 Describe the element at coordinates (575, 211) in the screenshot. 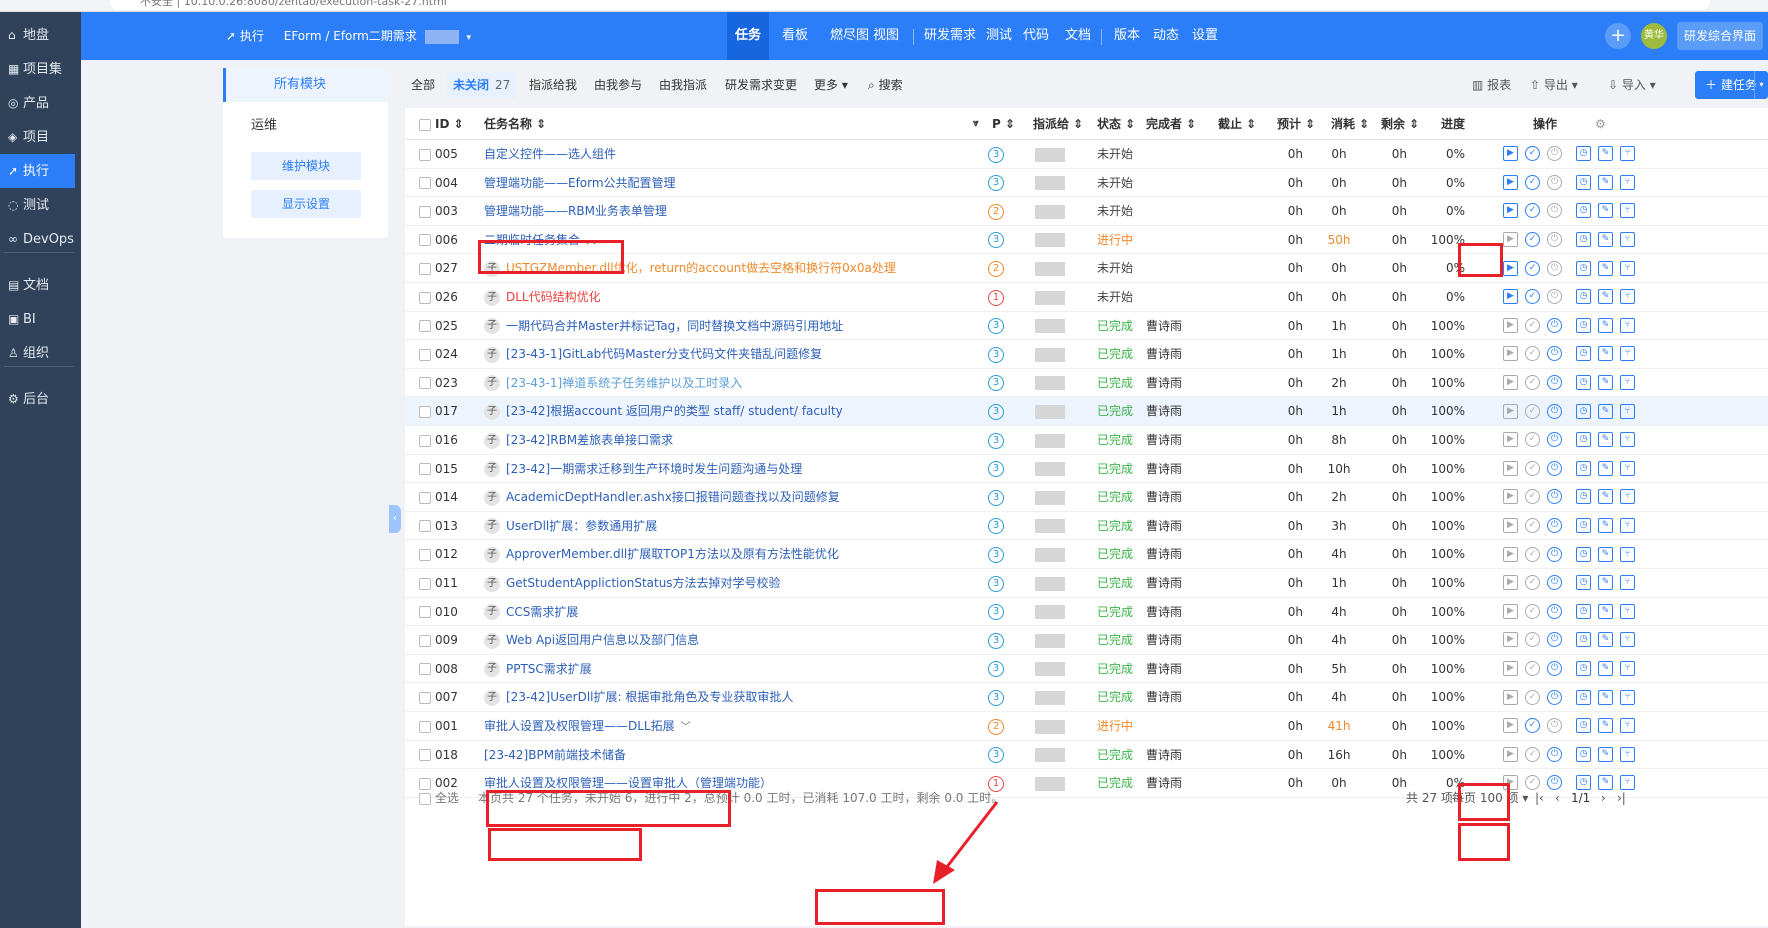

I see `task-name-link: 管理端功能——RBM业务表单管理` at that location.